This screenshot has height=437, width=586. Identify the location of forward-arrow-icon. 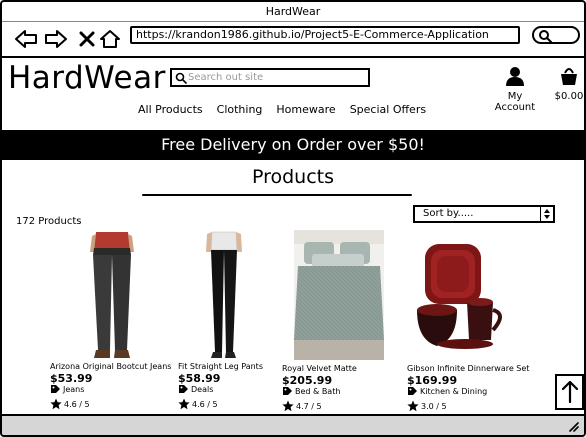
(56, 39).